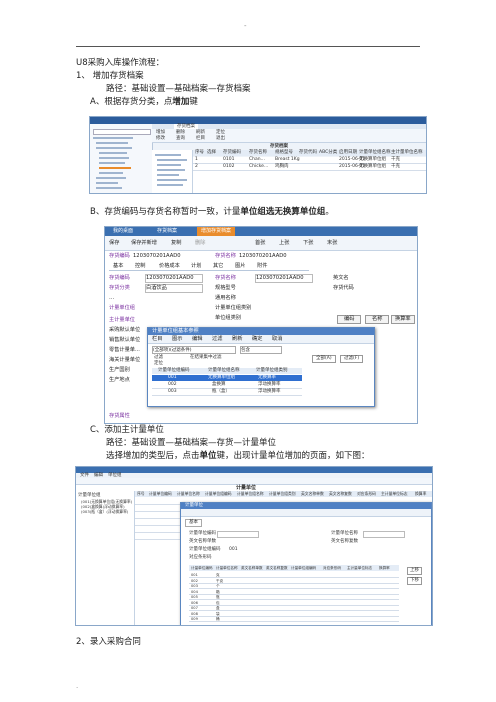 Image resolution: width=496 pixels, height=702 pixels. What do you see at coordinates (284, 243) in the screenshot?
I see `prev-button: 上张` at bounding box center [284, 243].